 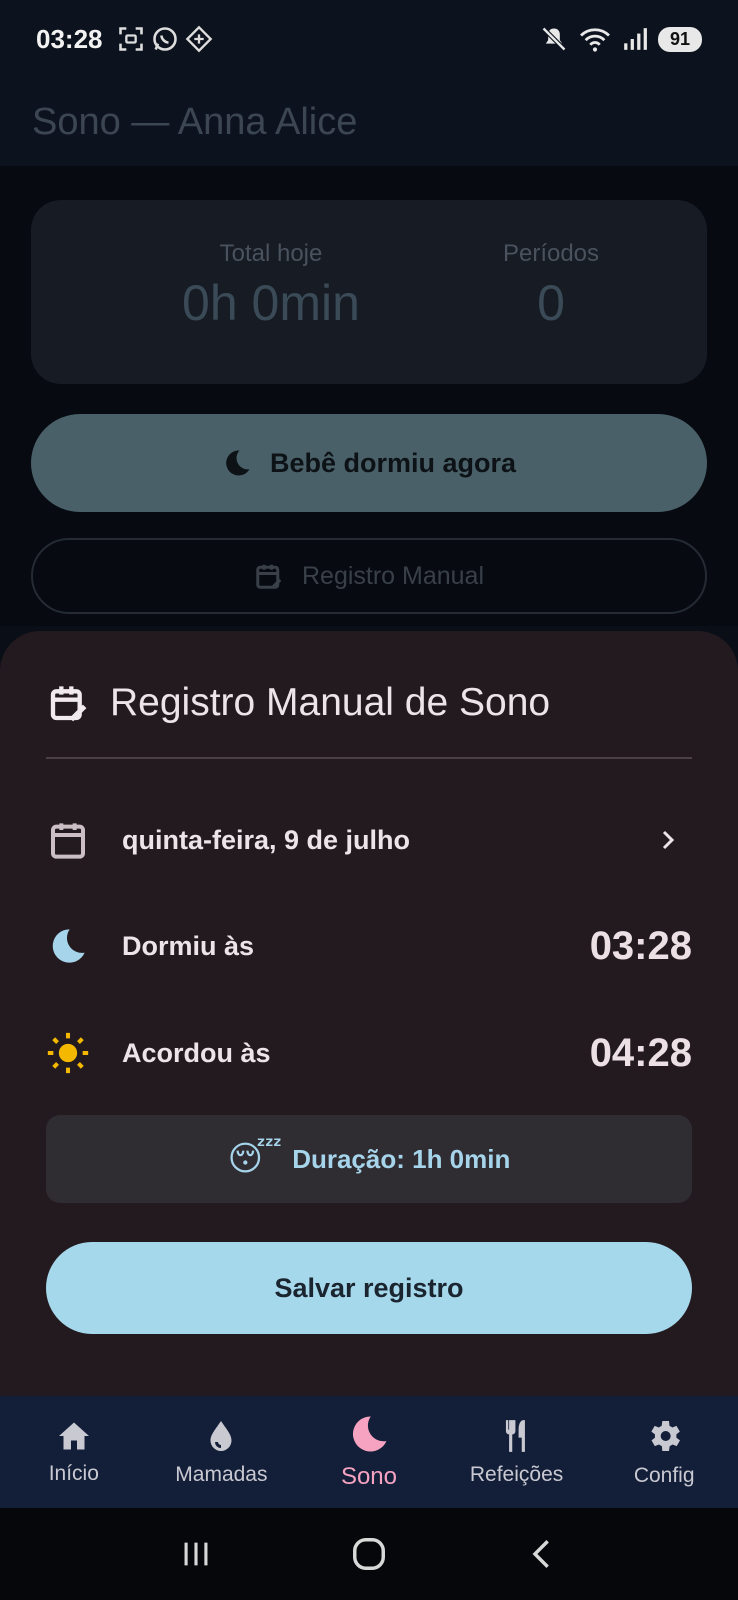 What do you see at coordinates (551, 303) in the screenshot?
I see `periods-value: 0` at bounding box center [551, 303].